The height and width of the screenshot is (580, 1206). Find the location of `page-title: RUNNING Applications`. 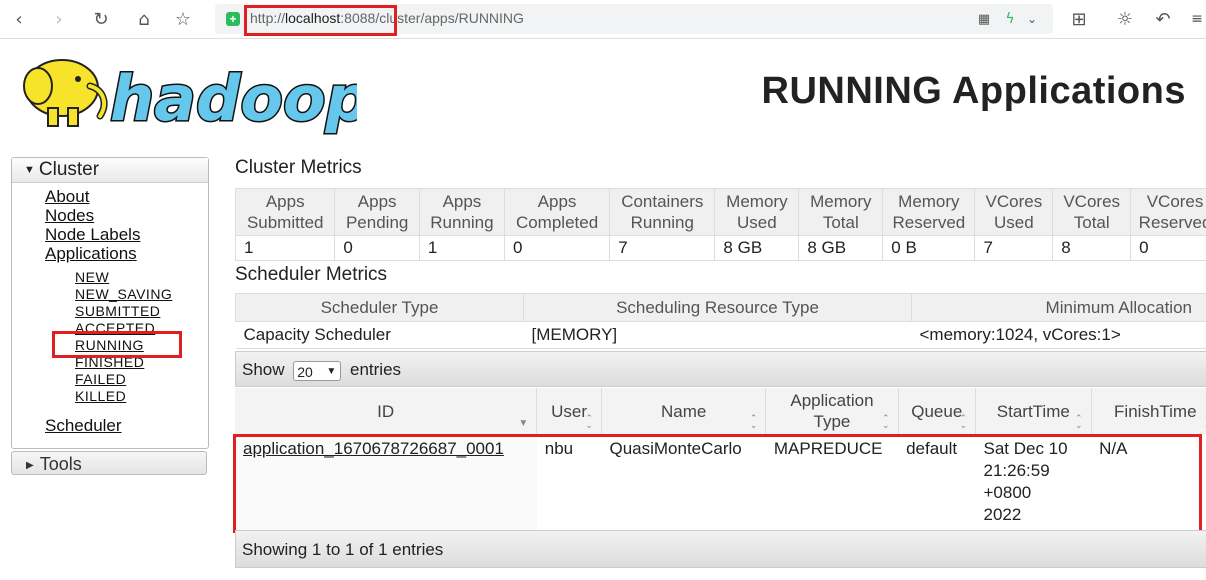

page-title: RUNNING Applications is located at coordinates (973, 91).